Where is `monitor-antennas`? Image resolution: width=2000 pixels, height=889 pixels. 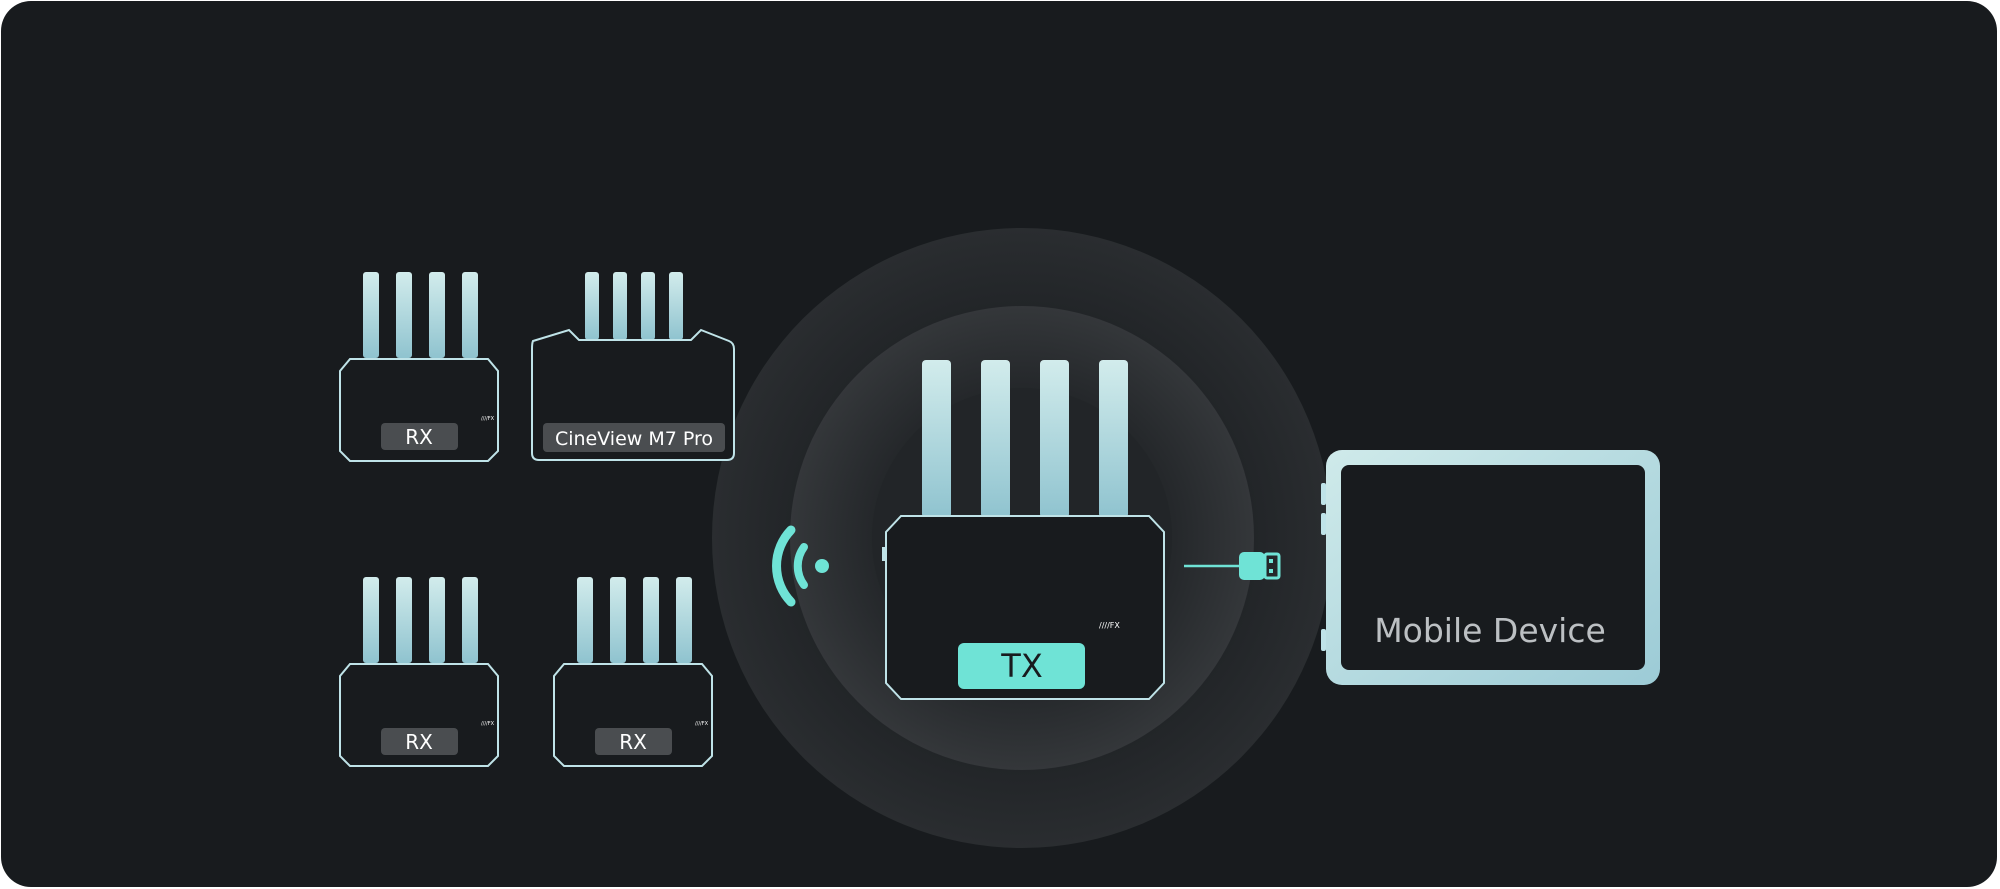
monitor-antennas is located at coordinates (634, 306).